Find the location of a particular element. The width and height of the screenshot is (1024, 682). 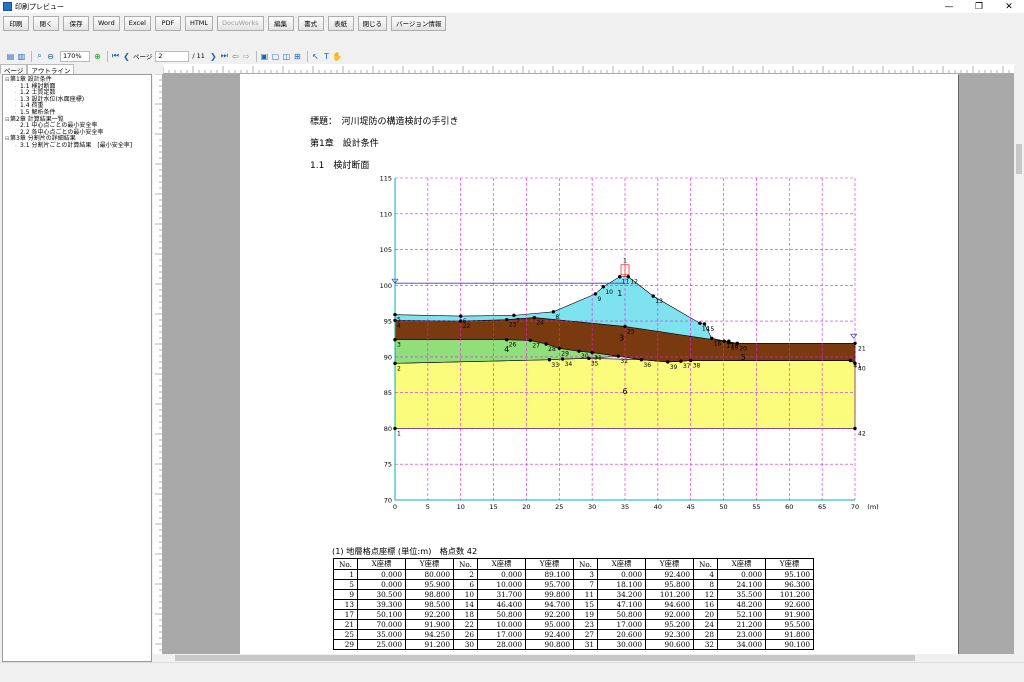

table-cell: 46.400 is located at coordinates (501, 604).